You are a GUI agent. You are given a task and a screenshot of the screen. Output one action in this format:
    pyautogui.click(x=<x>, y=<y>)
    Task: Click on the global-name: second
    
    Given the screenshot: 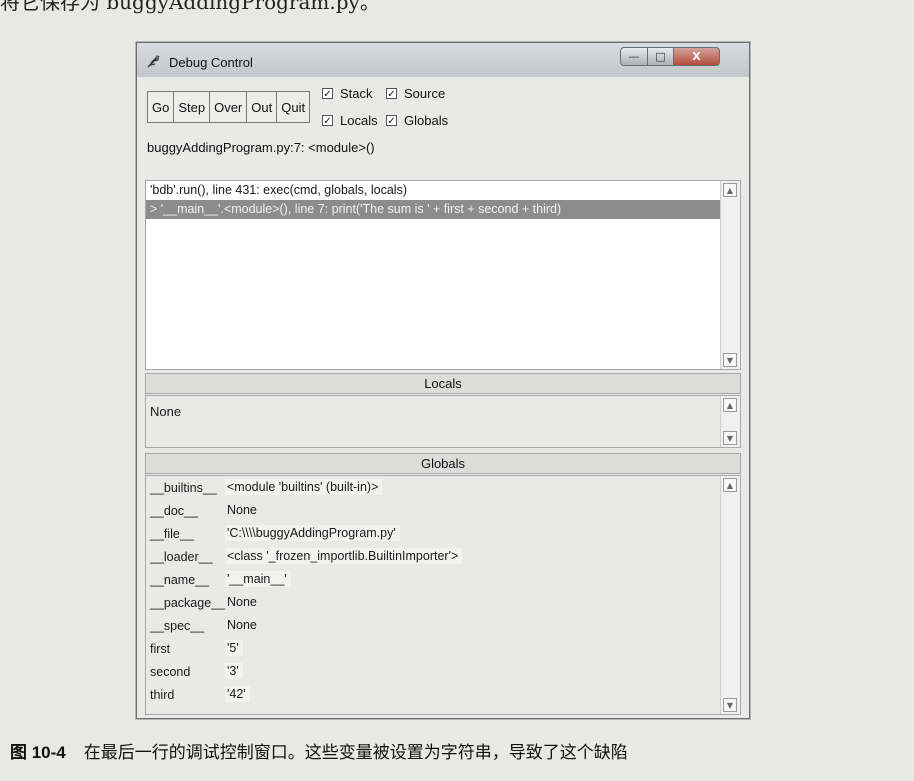 What is the action you would take?
    pyautogui.click(x=170, y=672)
    